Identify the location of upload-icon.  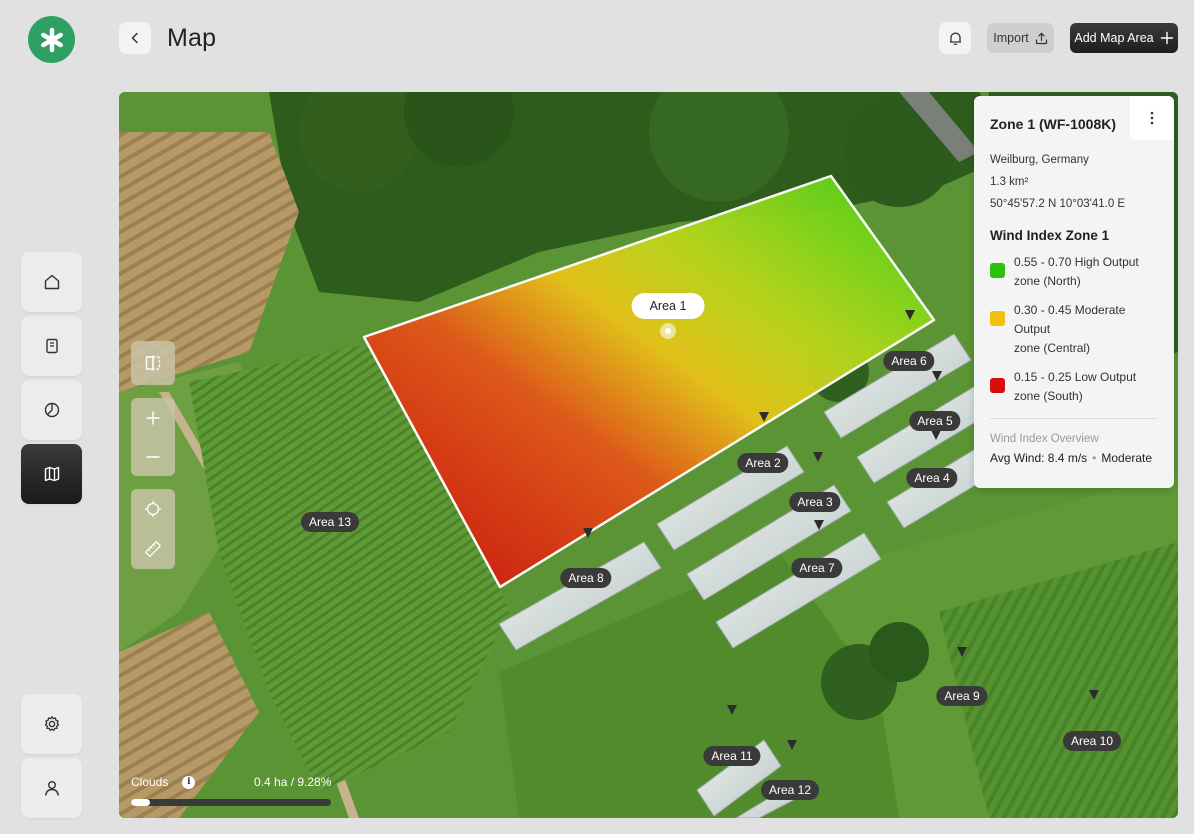
(1041, 38).